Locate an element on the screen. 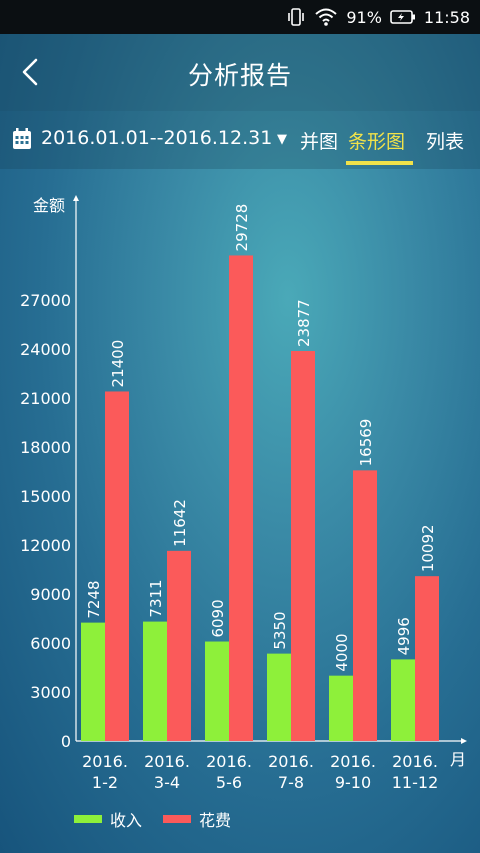  x-tick-label: 5-6 is located at coordinates (229, 782).